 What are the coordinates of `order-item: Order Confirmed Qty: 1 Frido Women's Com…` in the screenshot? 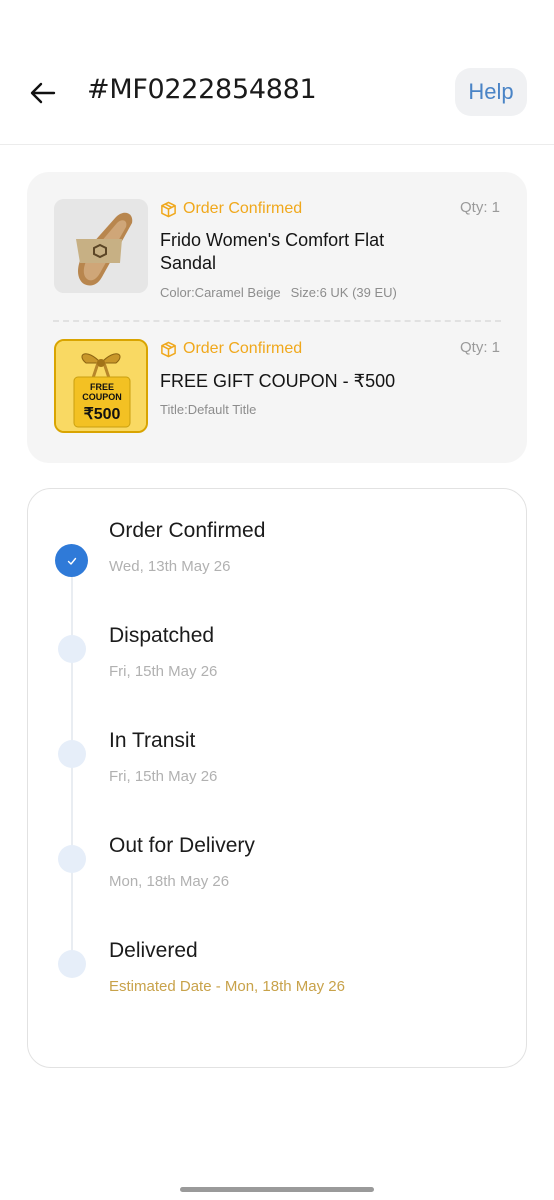 It's located at (277, 247).